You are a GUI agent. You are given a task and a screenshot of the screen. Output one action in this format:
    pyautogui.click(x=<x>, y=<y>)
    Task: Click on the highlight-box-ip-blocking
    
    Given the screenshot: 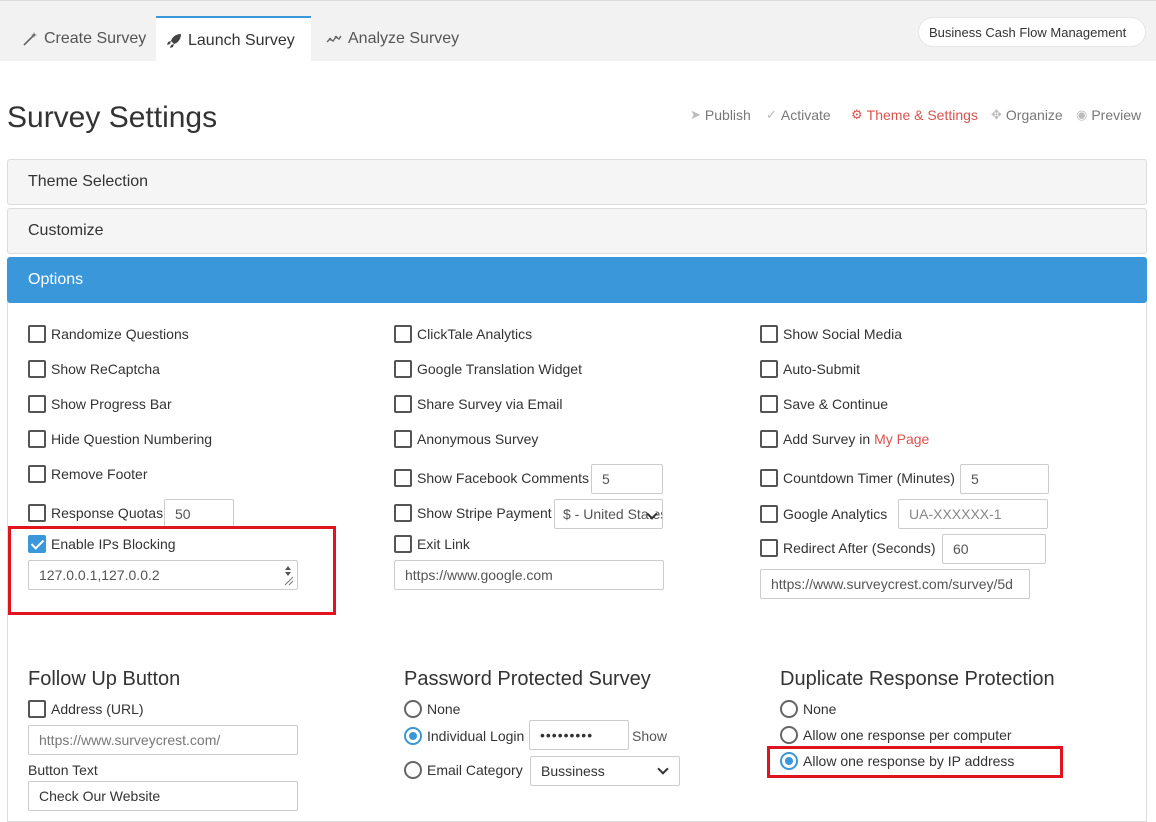 What is the action you would take?
    pyautogui.click(x=172, y=570)
    